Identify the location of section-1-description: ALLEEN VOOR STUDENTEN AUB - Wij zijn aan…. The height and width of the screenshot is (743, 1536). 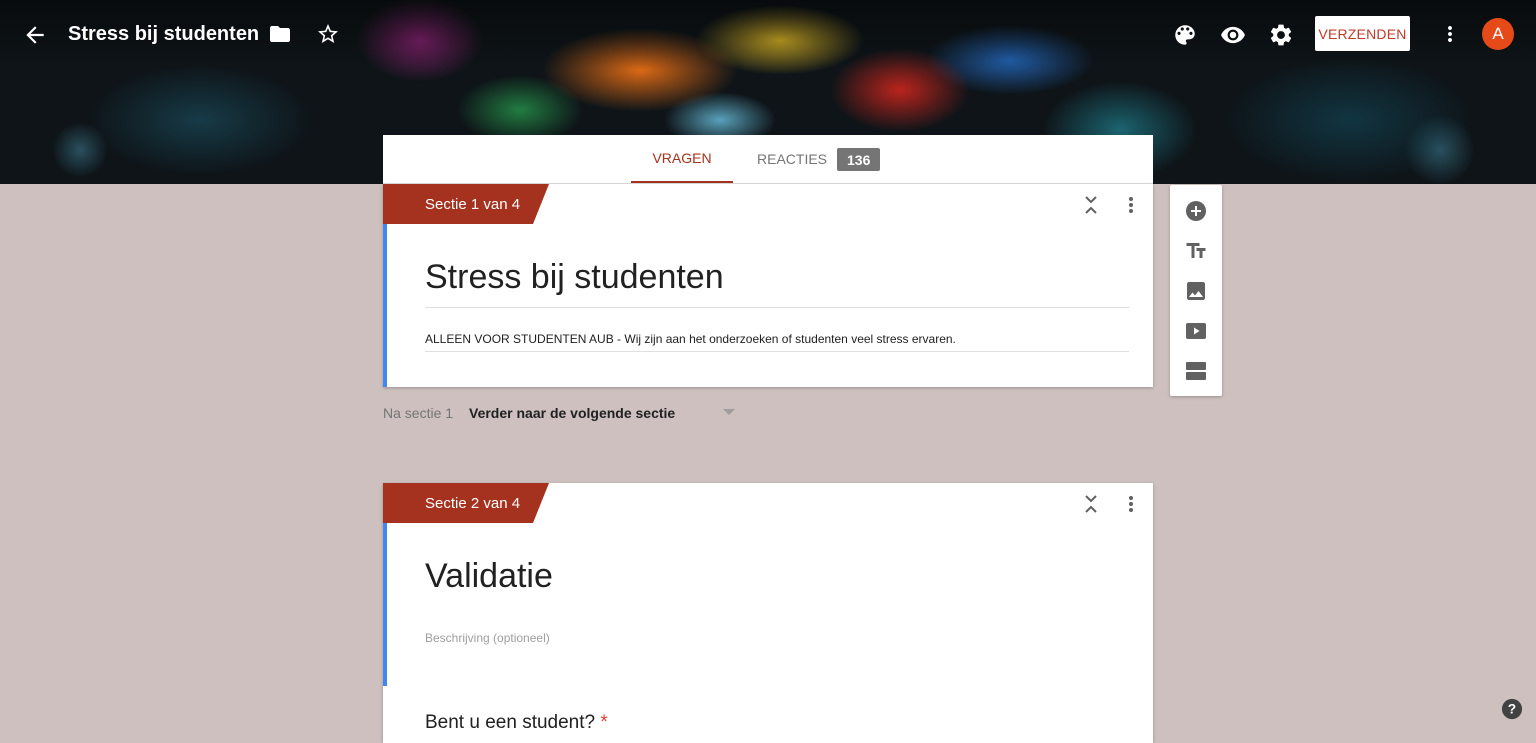
(690, 339).